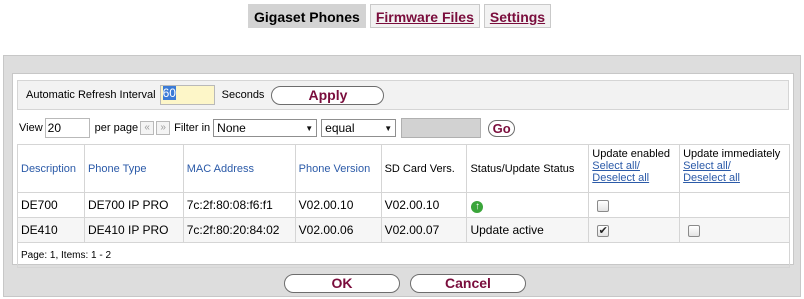  Describe the element at coordinates (51, 168) in the screenshot. I see `col-header-description: Description` at that location.